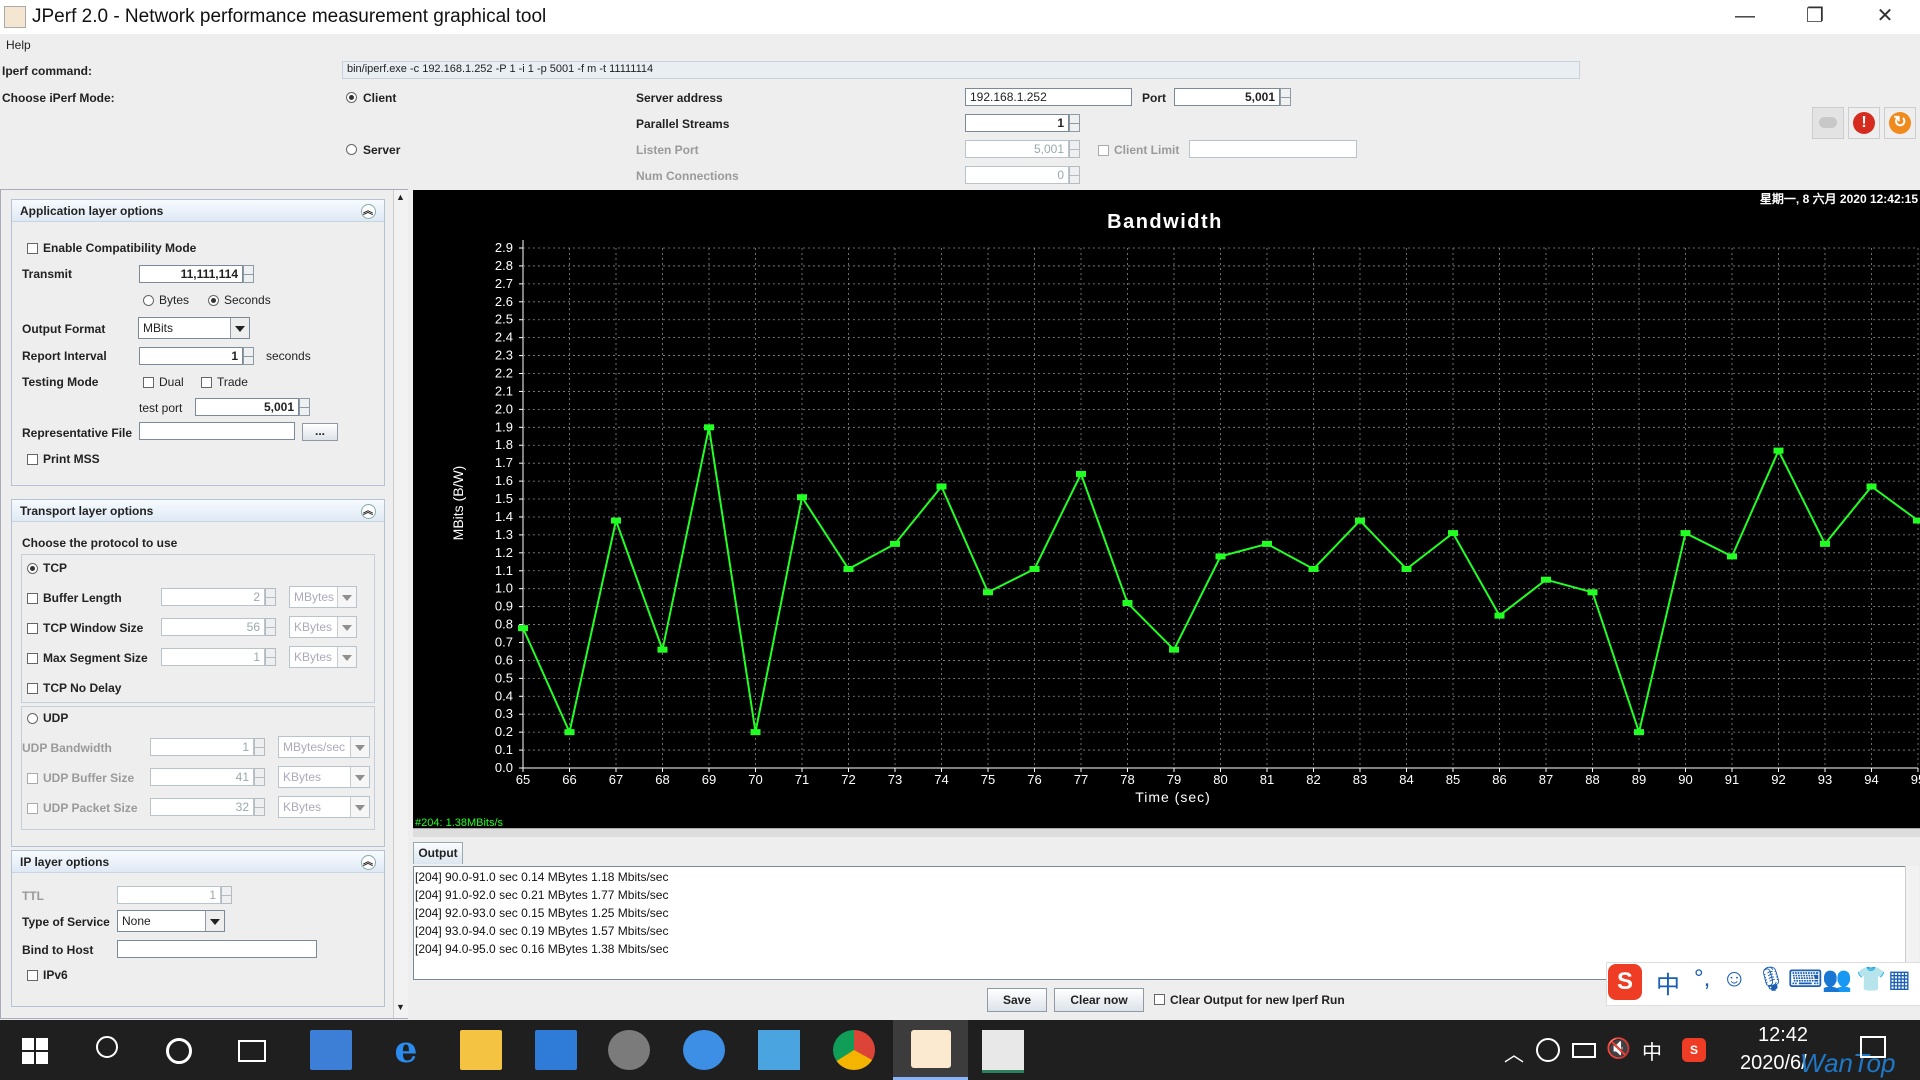 This screenshot has height=1080, width=1920. Describe the element at coordinates (1805, 979) in the screenshot. I see `keyboard-icon: ⌨` at that location.